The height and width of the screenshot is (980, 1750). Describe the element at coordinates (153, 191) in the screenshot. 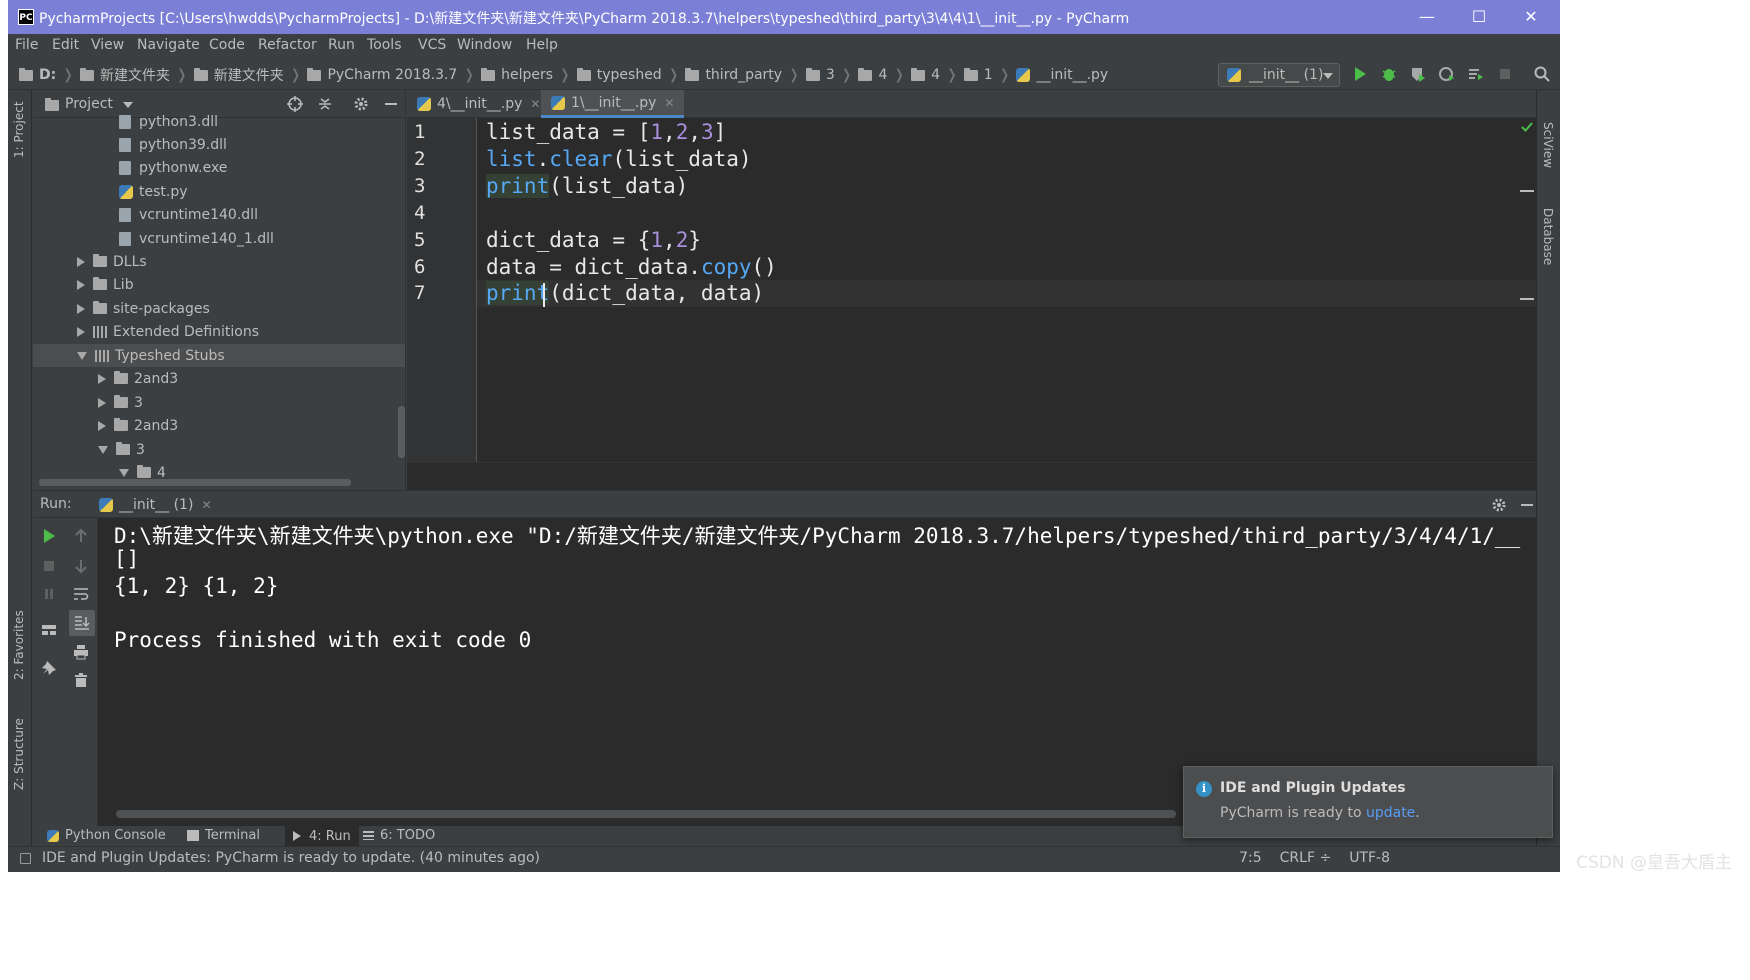

I see `tree-item-file: test.py` at that location.